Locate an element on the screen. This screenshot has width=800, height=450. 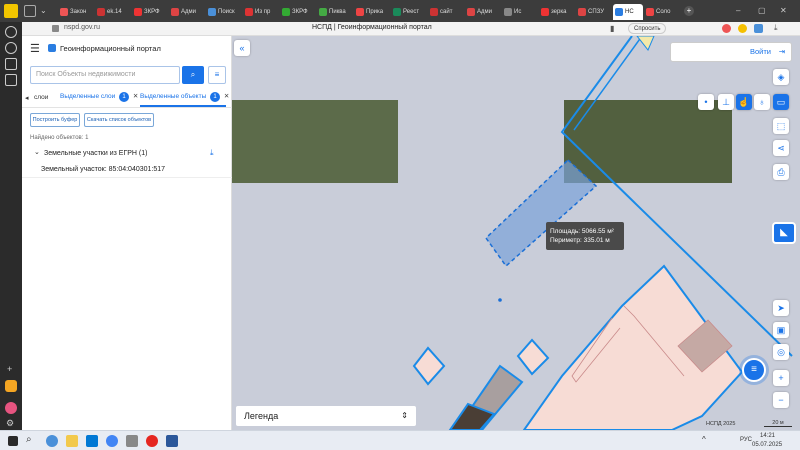
yandex-icon is located at coordinates (152, 441).